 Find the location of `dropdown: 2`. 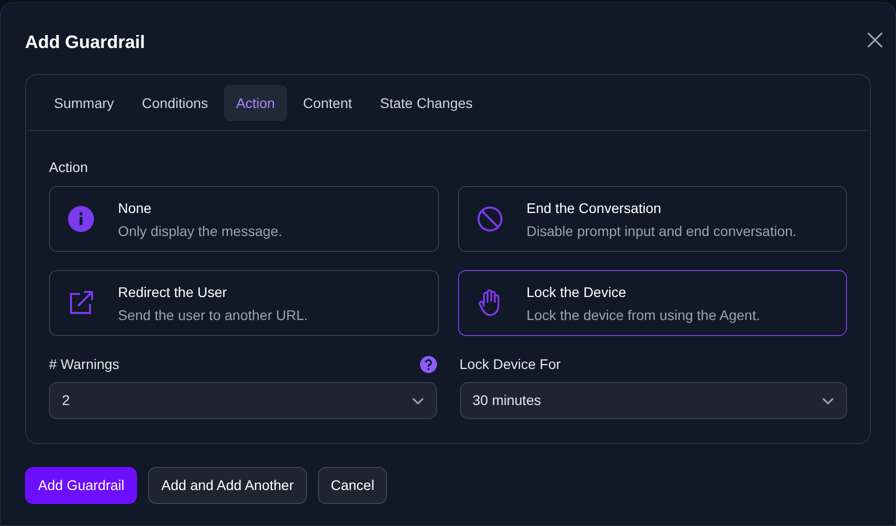

dropdown: 2 is located at coordinates (242, 400).